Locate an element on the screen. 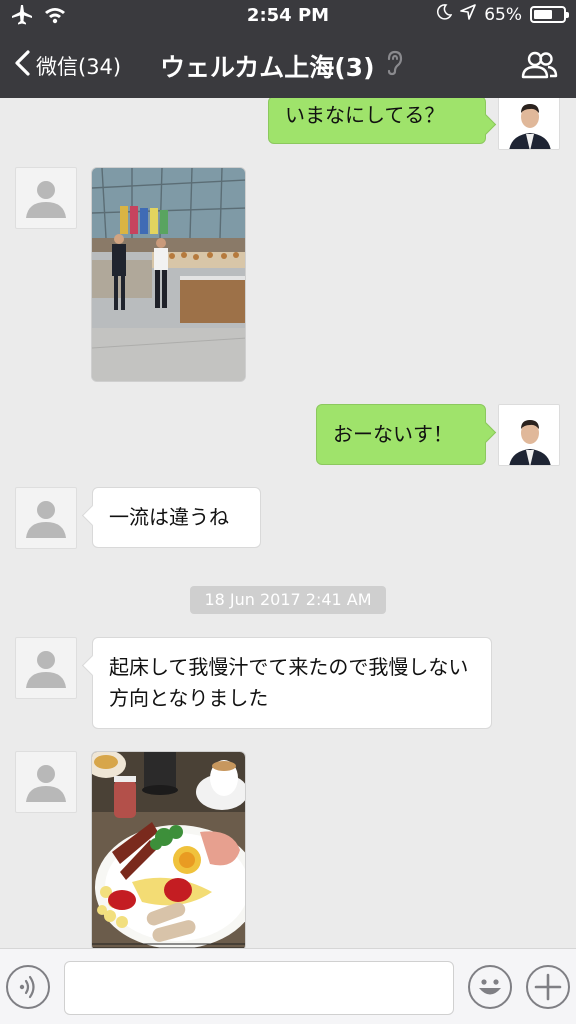 The image size is (576, 1024). message-image-breakfast is located at coordinates (168, 849).